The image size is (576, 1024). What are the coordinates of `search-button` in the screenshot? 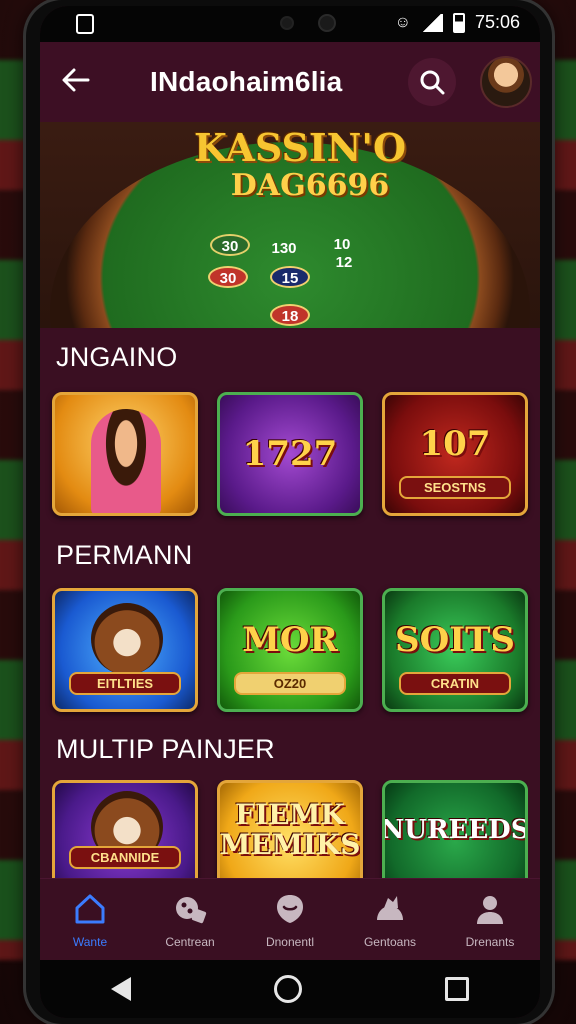 It's located at (432, 82).